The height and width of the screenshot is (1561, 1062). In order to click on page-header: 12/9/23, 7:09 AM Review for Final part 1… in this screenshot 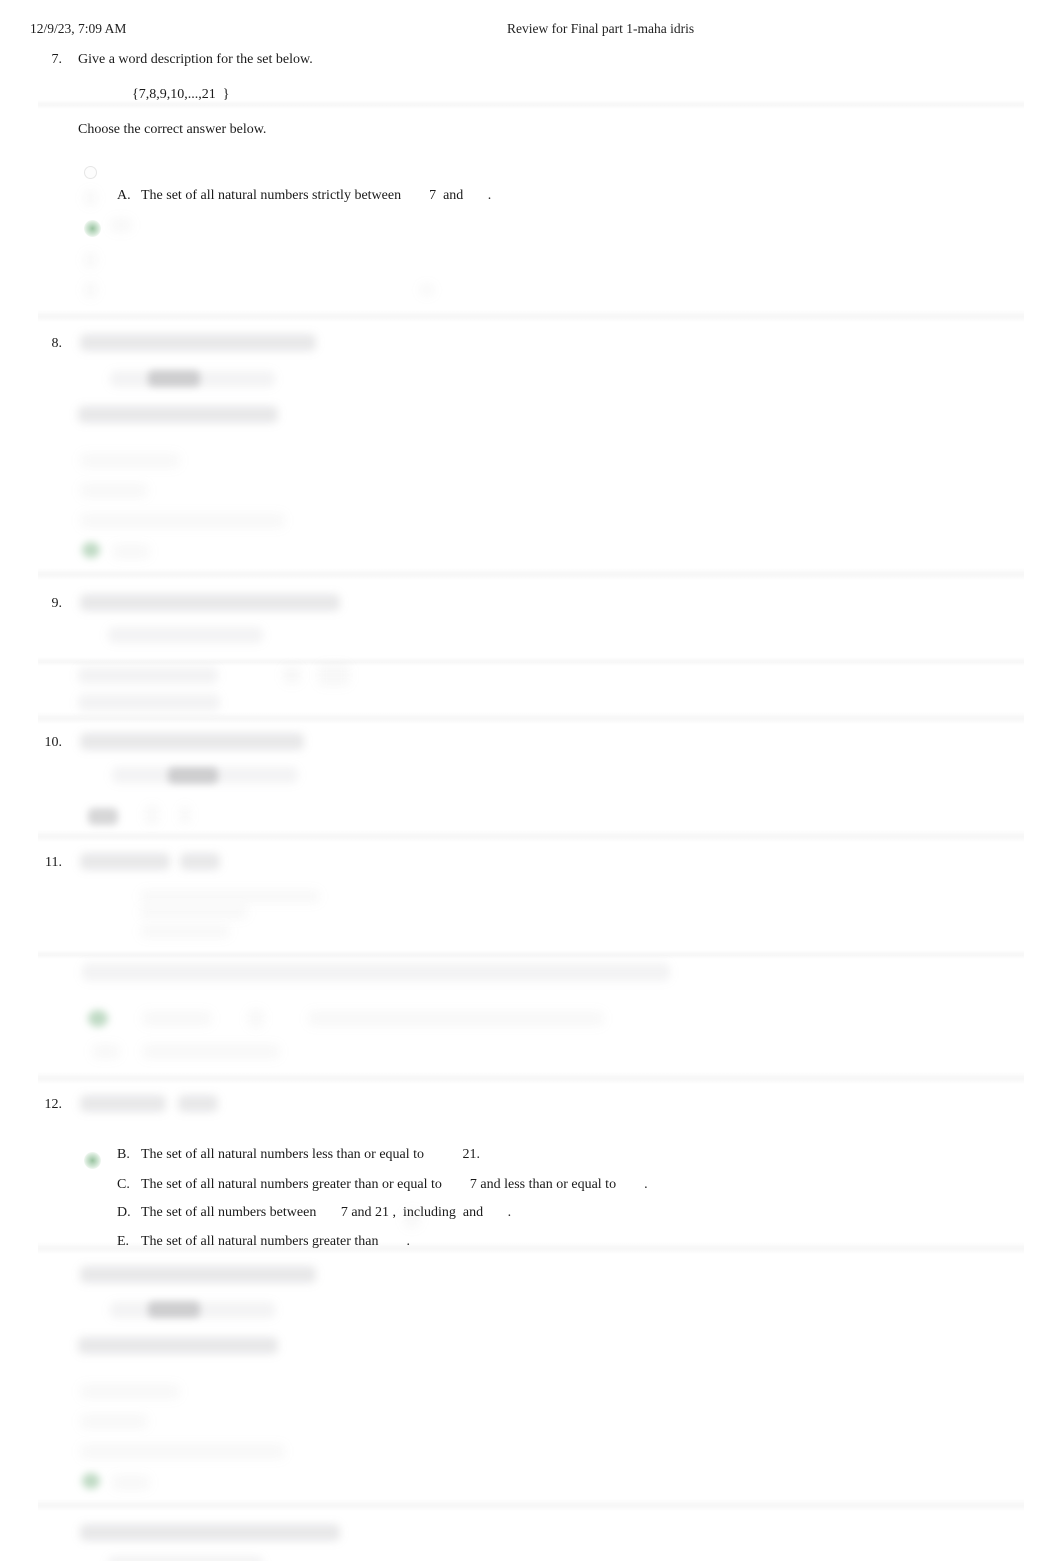, I will do `click(531, 29)`.